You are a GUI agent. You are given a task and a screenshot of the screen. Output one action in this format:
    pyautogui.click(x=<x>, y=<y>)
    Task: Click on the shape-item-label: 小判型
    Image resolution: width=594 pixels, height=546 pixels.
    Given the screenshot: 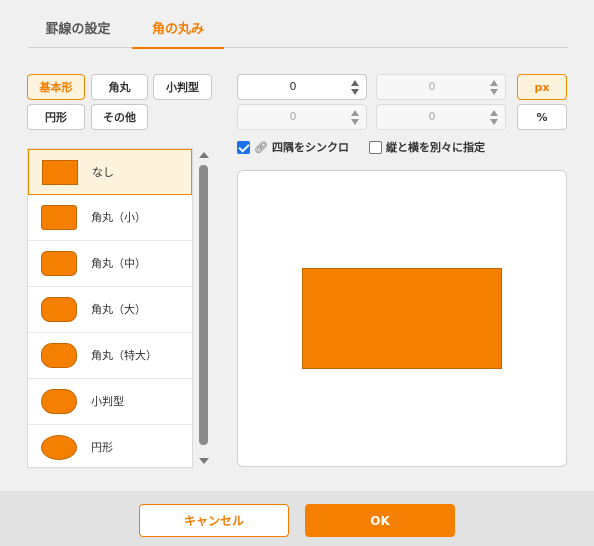 What is the action you would take?
    pyautogui.click(x=107, y=401)
    